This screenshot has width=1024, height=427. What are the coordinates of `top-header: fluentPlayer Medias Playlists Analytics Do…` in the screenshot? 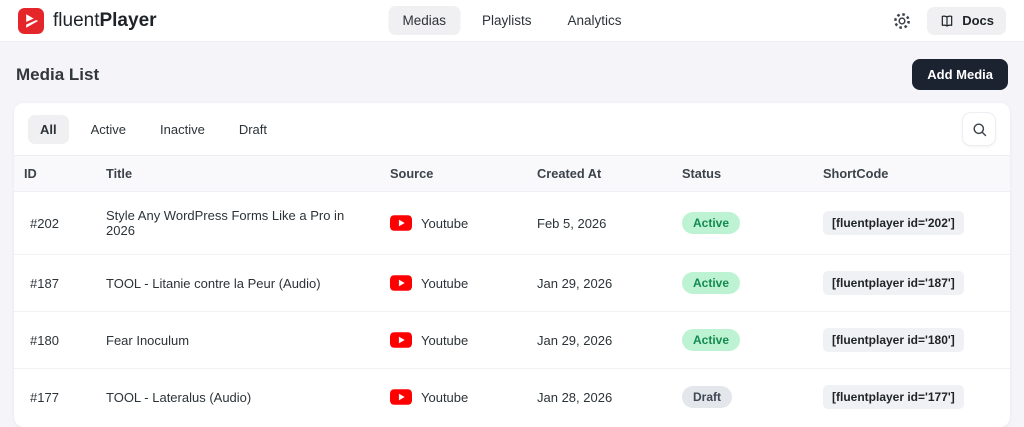 It's located at (512, 21).